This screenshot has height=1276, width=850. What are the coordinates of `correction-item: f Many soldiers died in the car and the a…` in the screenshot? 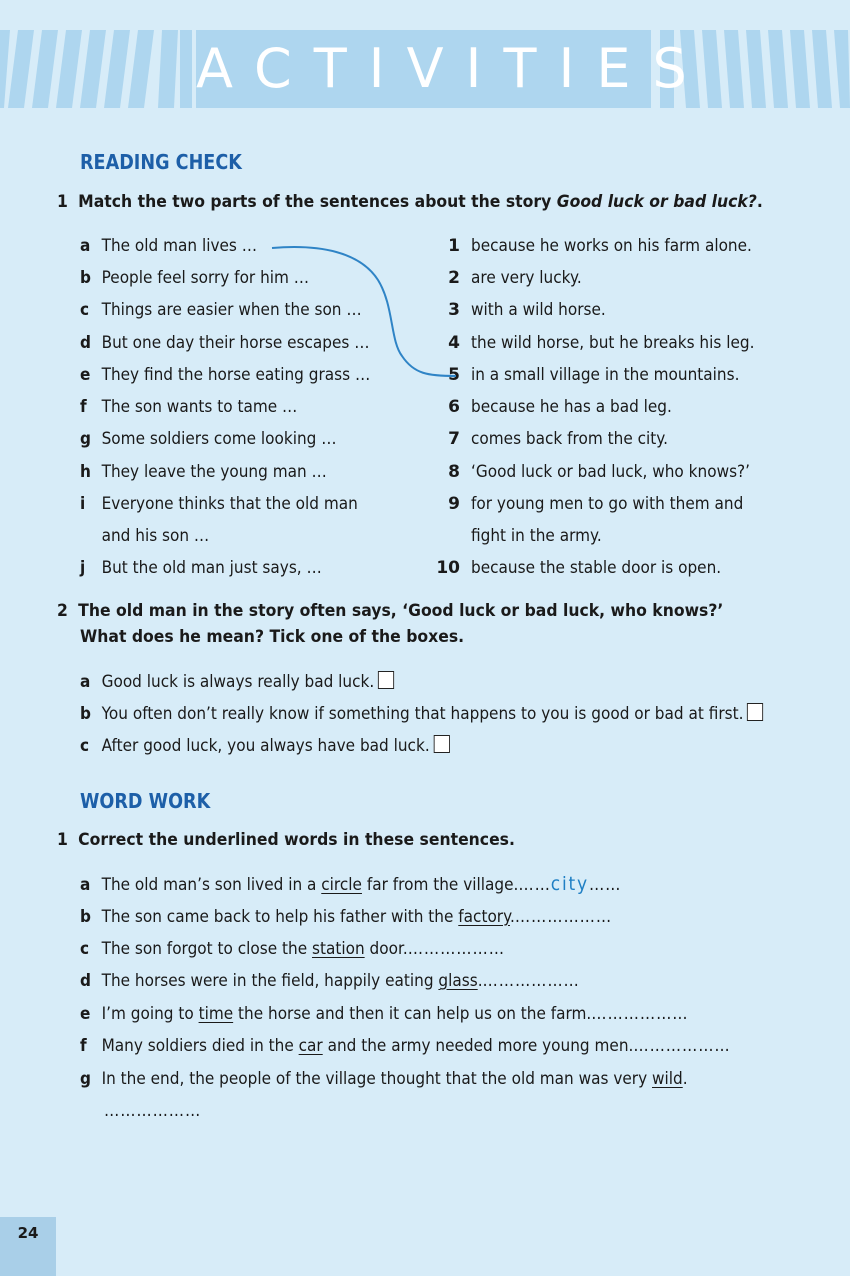 It's located at (405, 1046).